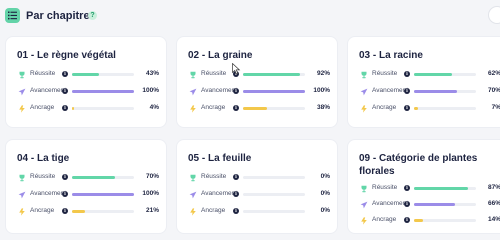 The image size is (500, 240). I want to click on metric-value-avancement: 70%, so click(493, 90).